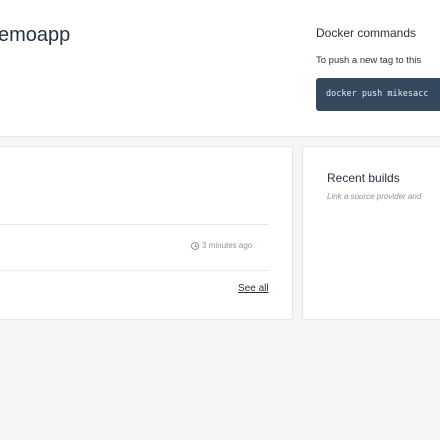 This screenshot has width=440, height=440. I want to click on recent-builds-title: Recent builds, so click(363, 178).